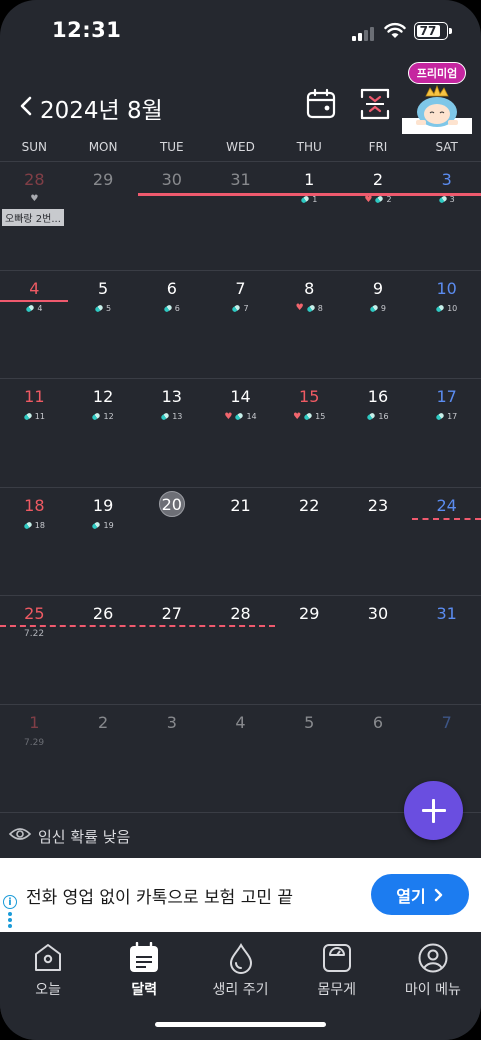 This screenshot has height=1040, width=481. I want to click on day-cell: 6, so click(378, 759).